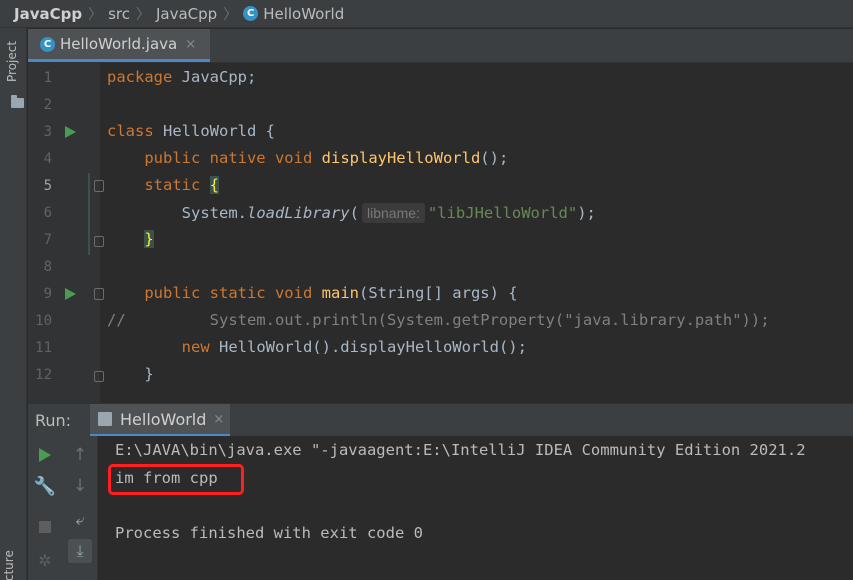 Image resolution: width=853 pixels, height=580 pixels. Describe the element at coordinates (440, 375) in the screenshot. I see `code-line: 12 }` at that location.